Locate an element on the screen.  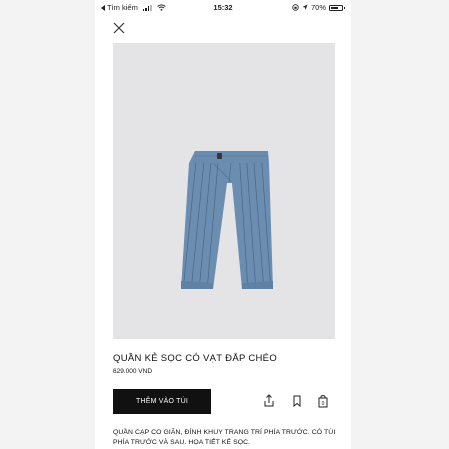
location-arrow-icon is located at coordinates (305, 7).